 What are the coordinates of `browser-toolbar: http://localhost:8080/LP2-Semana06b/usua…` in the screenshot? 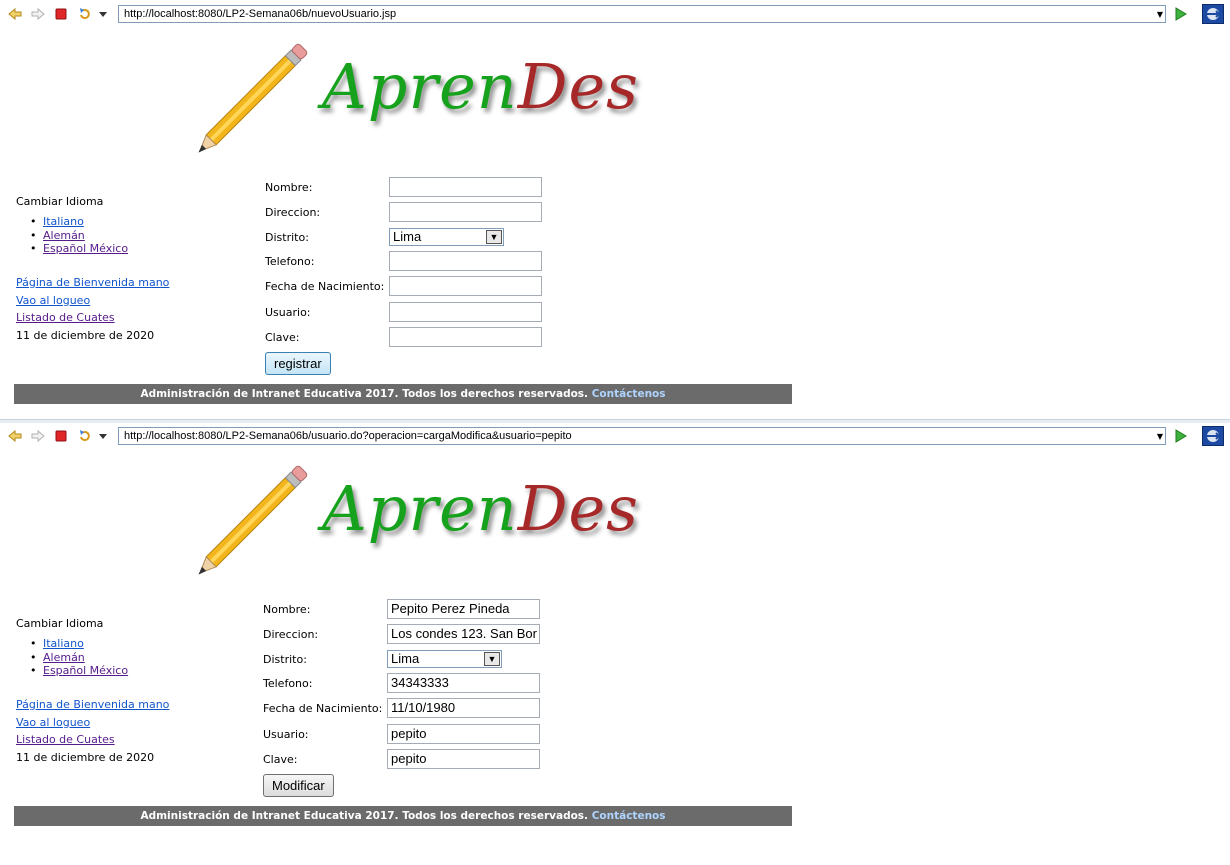 It's located at (615, 436).